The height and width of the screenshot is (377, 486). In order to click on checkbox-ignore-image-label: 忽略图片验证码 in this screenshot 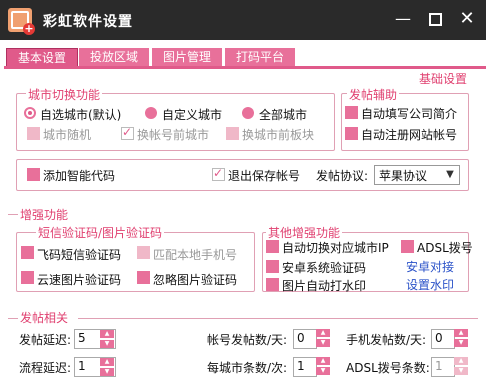, I will do `click(195, 280)`.